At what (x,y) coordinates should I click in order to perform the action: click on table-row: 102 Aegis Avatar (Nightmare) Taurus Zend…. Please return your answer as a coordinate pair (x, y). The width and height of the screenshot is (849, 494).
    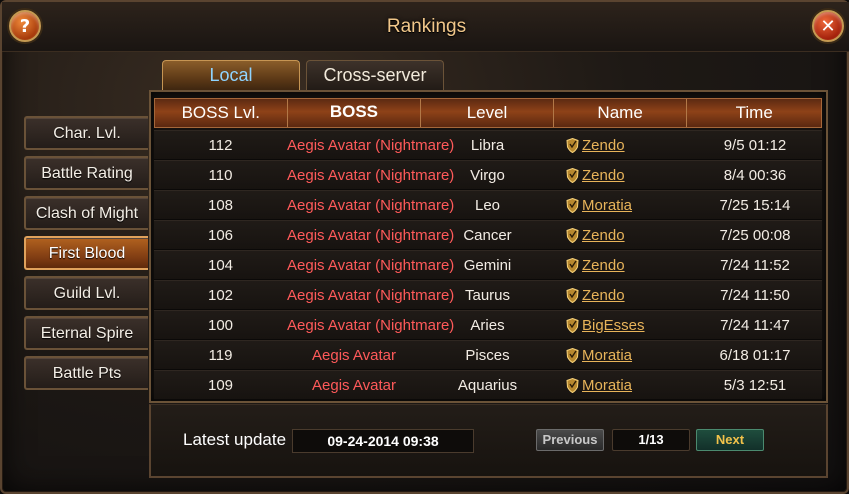
    Looking at the image, I should click on (488, 295).